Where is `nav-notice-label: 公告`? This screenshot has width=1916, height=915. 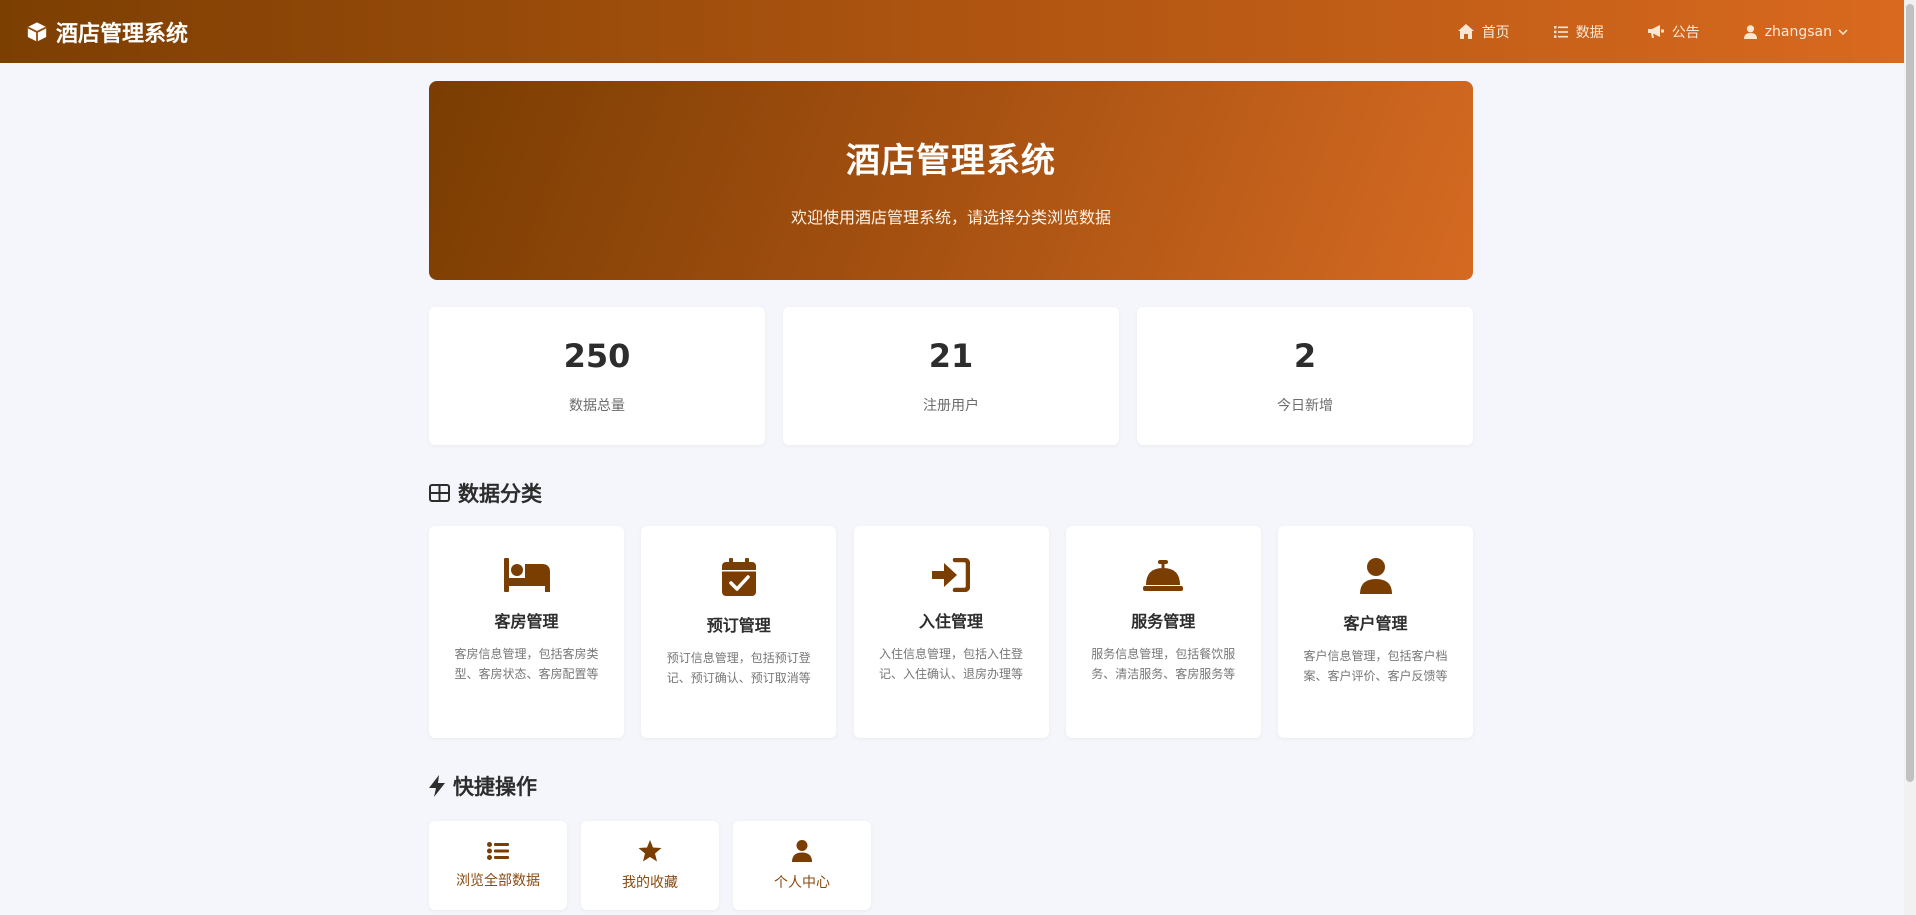 nav-notice-label: 公告 is located at coordinates (1685, 32).